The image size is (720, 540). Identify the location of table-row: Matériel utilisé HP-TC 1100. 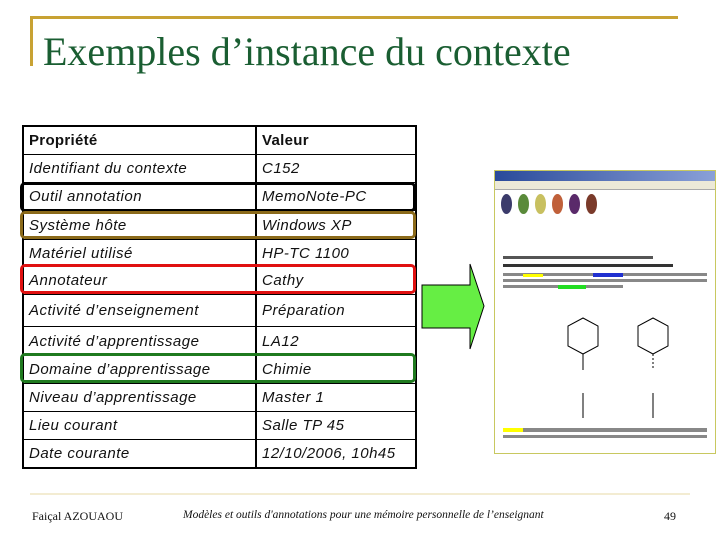
(219, 252).